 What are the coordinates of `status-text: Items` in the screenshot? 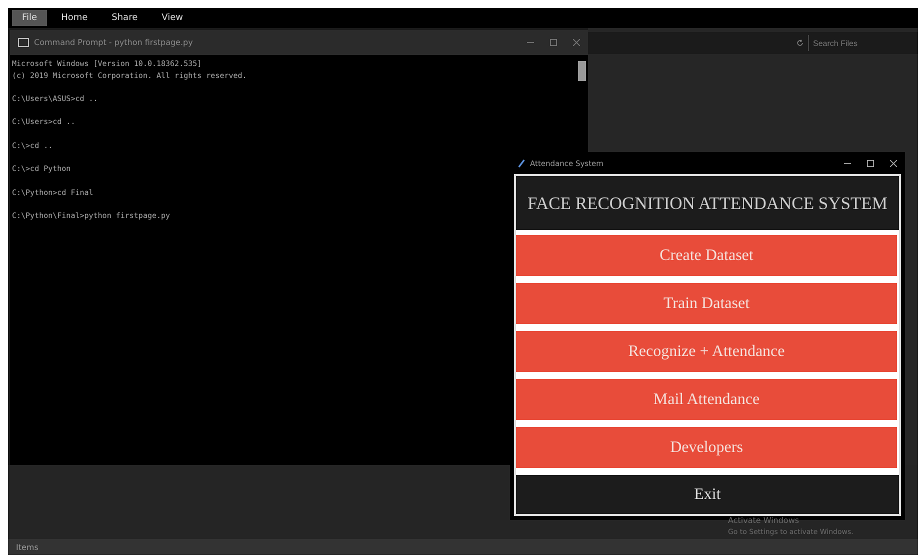 It's located at (27, 547).